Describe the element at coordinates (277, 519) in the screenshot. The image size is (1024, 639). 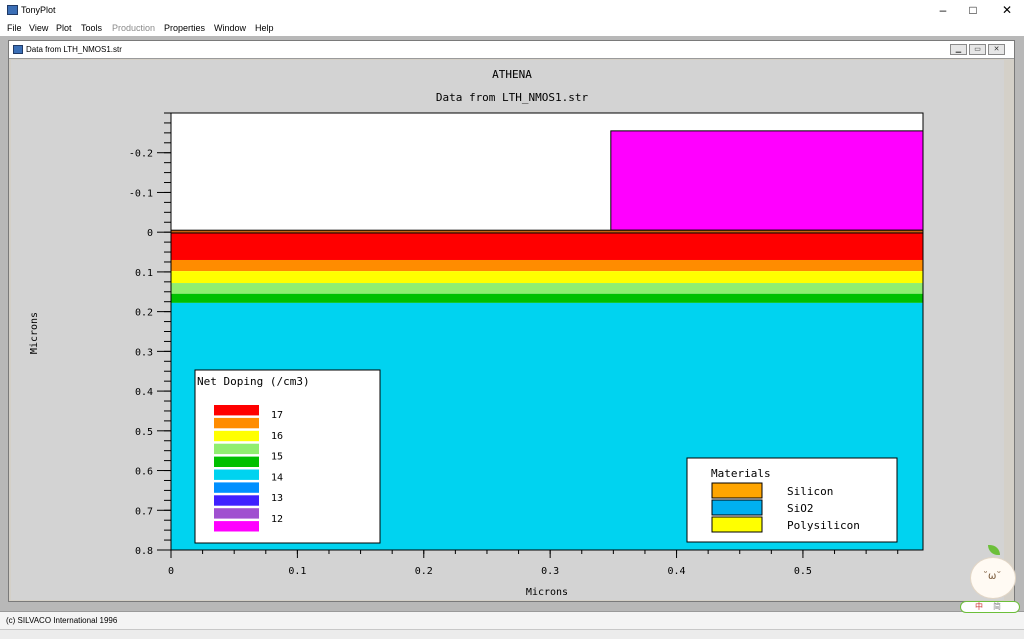
I see `doping-legend-label: 12` at that location.